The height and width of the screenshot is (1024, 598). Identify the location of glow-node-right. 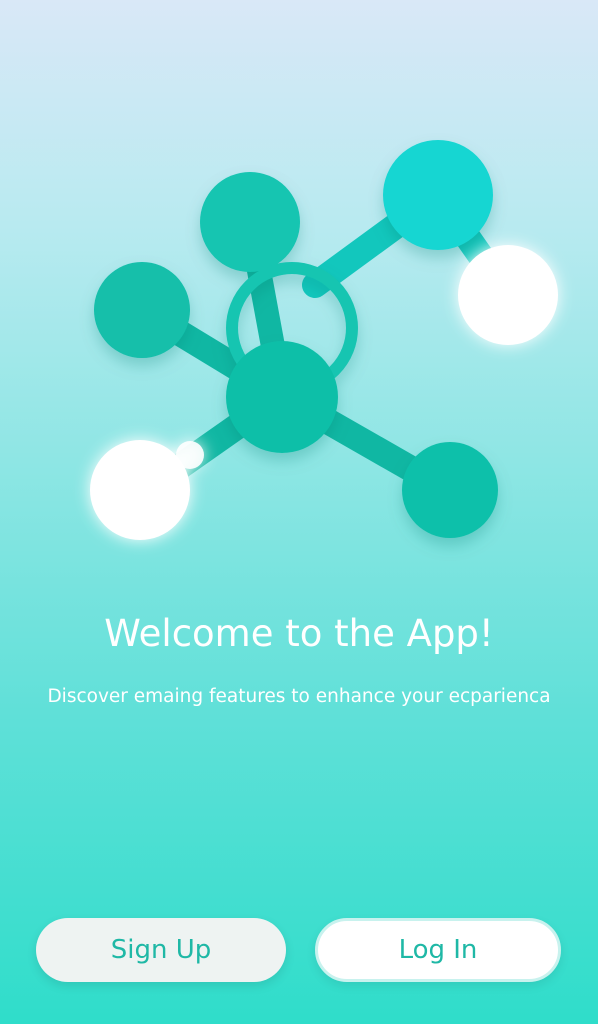
(508, 295).